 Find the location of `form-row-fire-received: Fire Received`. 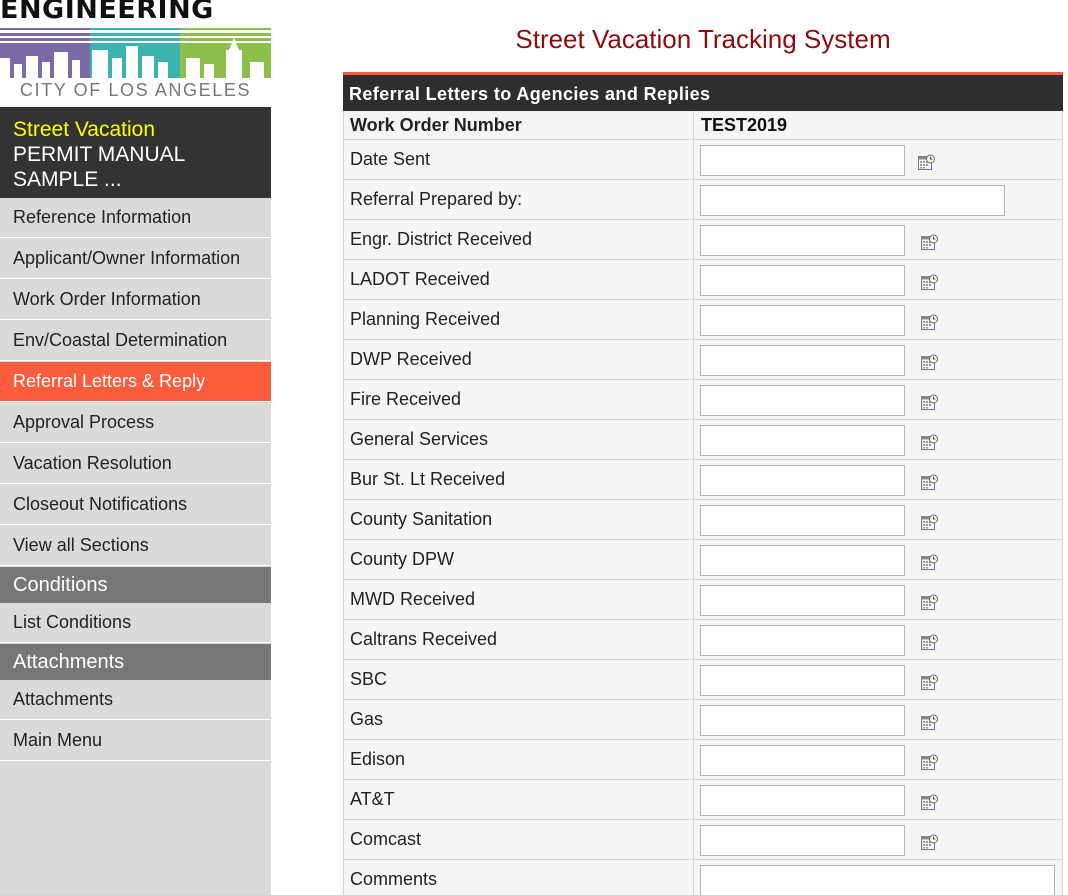

form-row-fire-received: Fire Received is located at coordinates (703, 400).